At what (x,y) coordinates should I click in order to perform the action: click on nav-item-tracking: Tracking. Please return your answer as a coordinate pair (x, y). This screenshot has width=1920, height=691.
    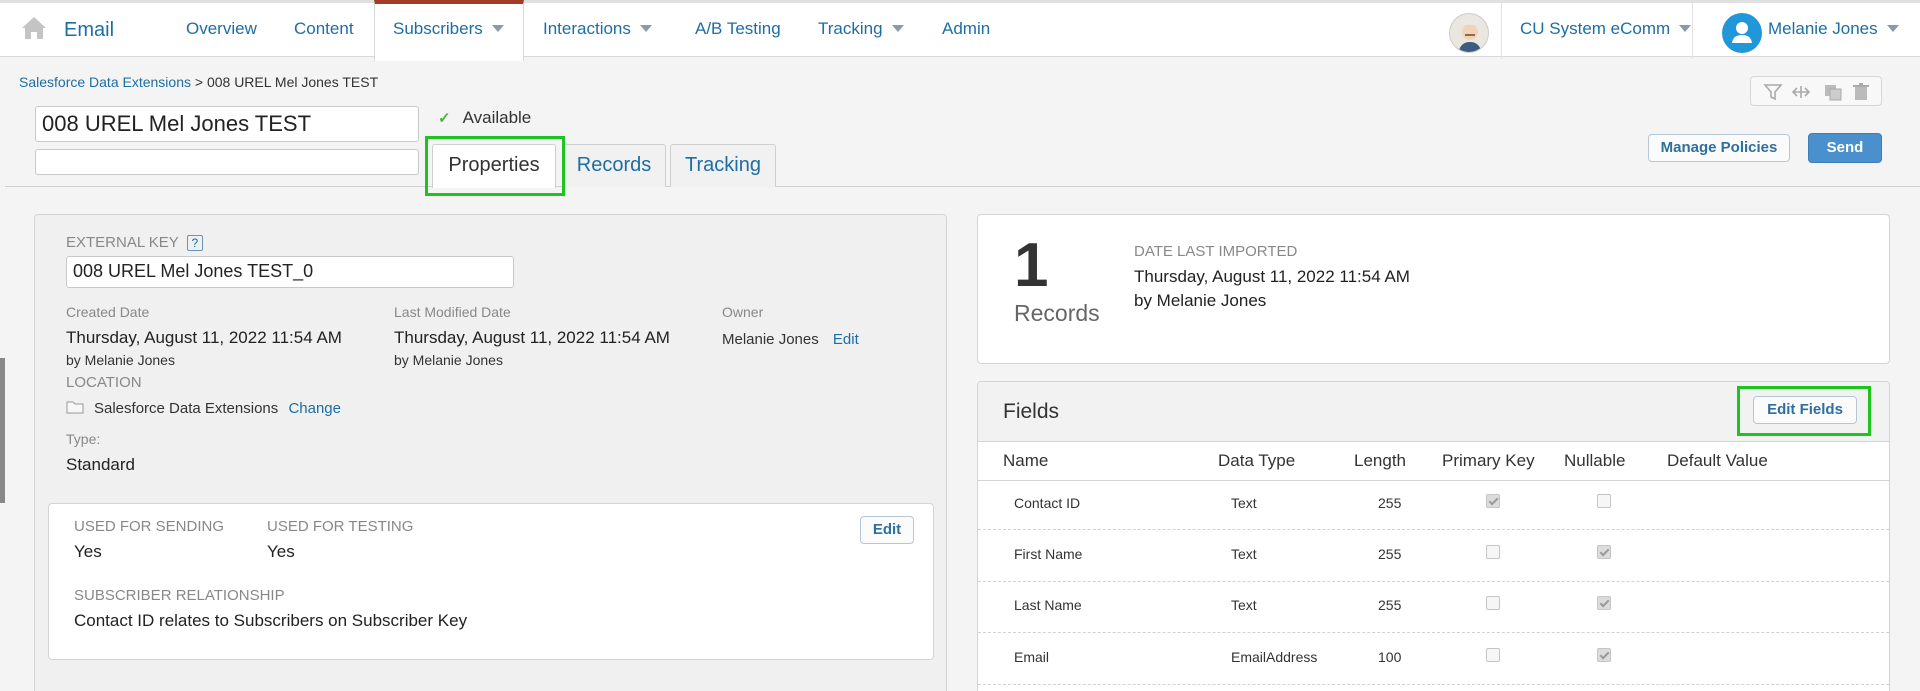
    Looking at the image, I should click on (861, 29).